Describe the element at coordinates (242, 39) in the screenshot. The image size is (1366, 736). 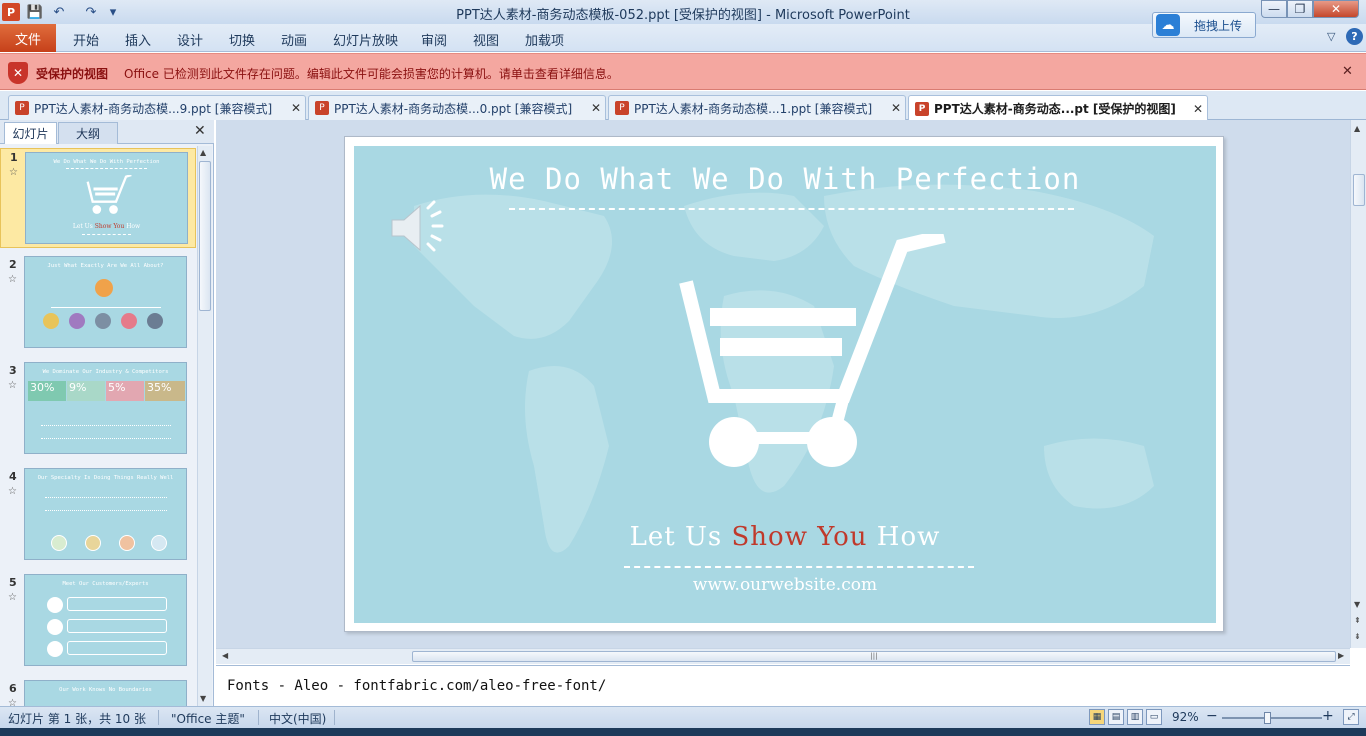
I see `tab-transitions: 切换` at that location.